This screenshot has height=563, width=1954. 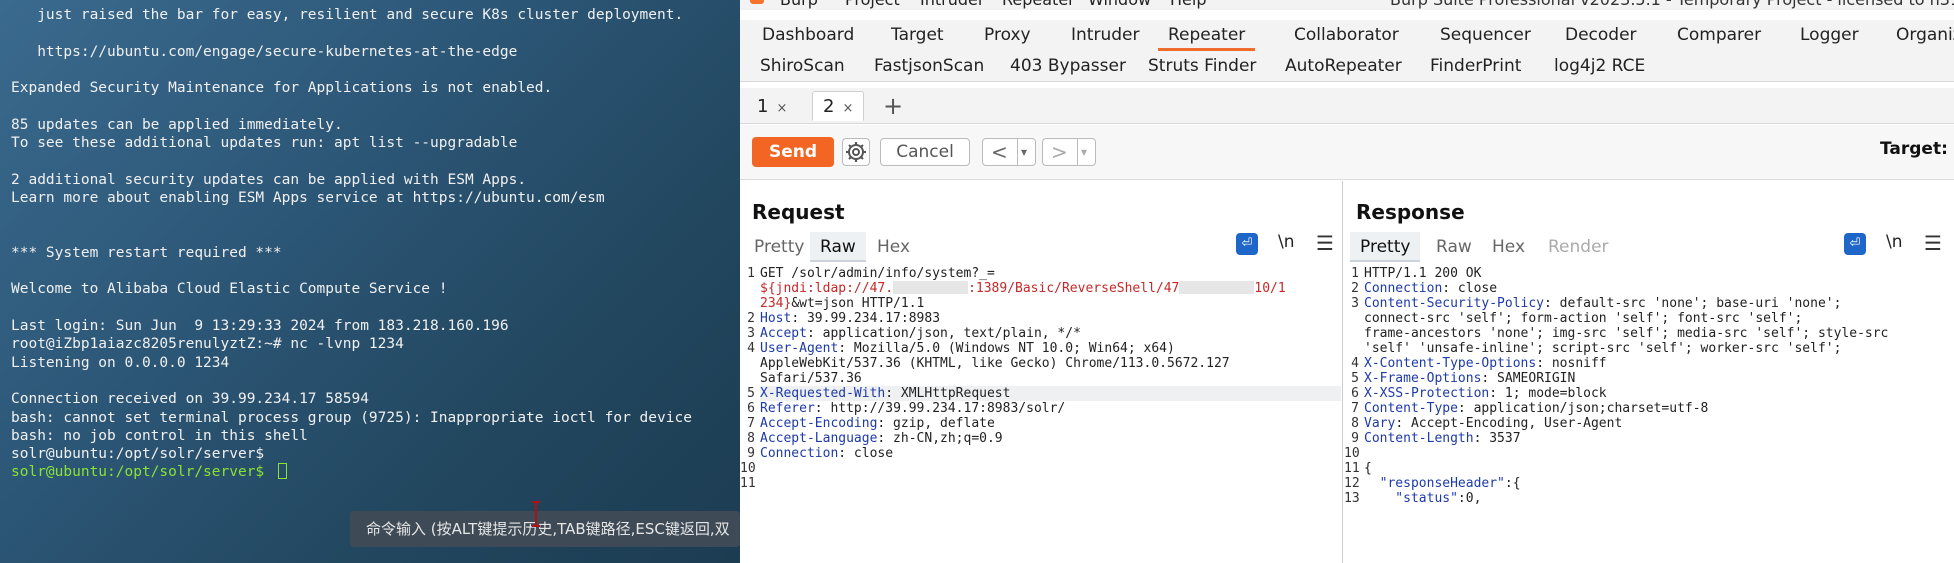 I want to click on shell-prompt: solr@ubuntu:/opt/solr/server$, so click(x=138, y=454).